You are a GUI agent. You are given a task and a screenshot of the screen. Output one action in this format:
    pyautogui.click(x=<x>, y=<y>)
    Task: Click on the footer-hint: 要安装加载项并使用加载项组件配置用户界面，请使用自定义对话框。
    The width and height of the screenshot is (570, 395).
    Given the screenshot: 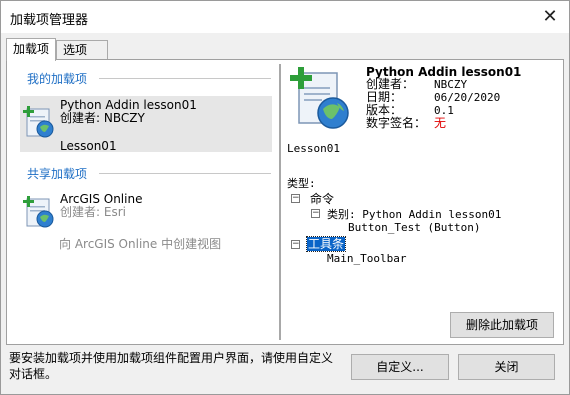 What is the action you would take?
    pyautogui.click(x=171, y=366)
    